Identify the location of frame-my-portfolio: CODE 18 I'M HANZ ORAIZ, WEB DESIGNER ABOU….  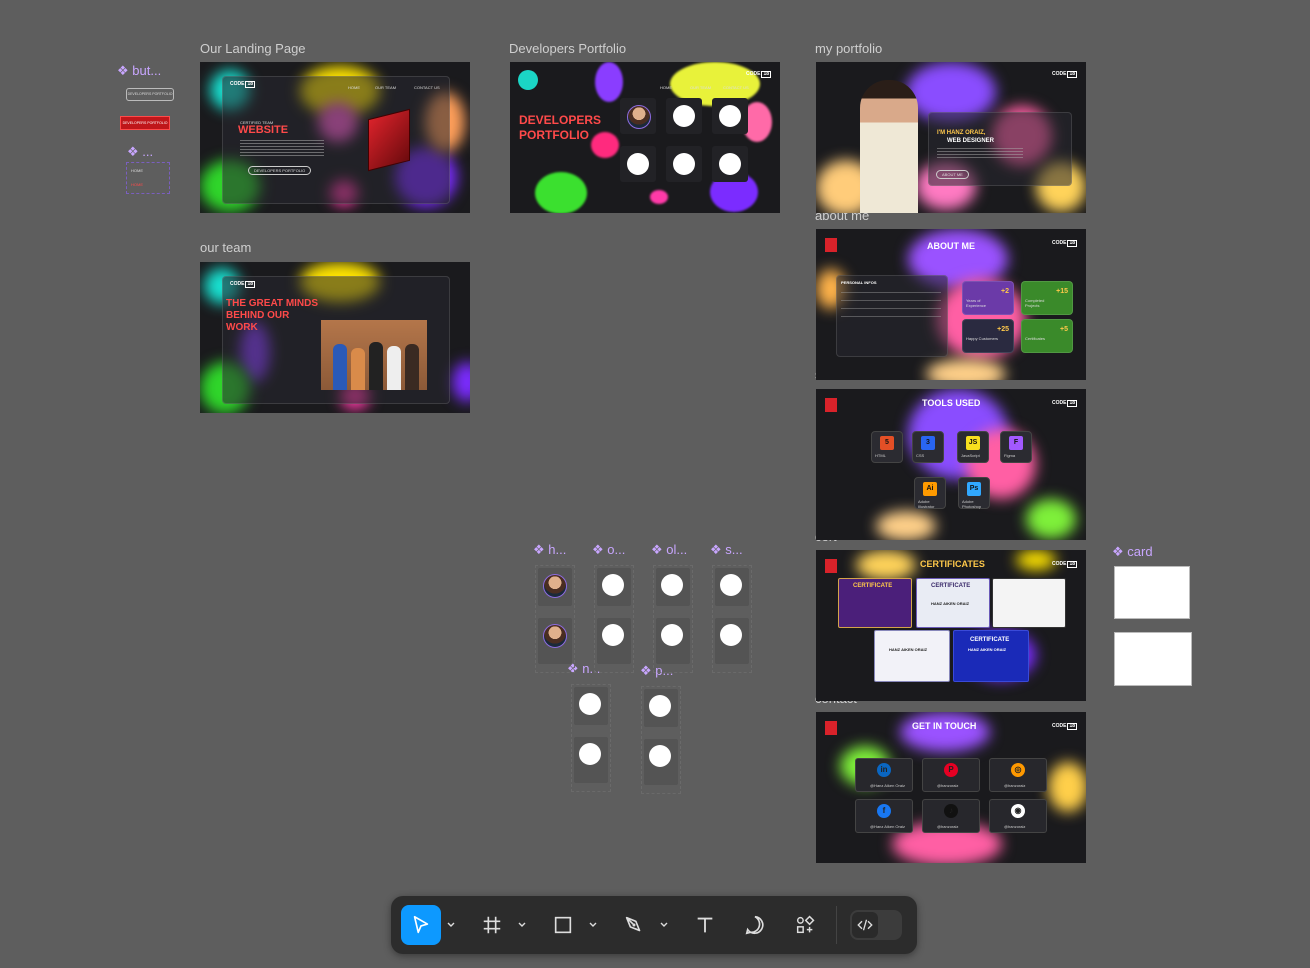
(951, 137).